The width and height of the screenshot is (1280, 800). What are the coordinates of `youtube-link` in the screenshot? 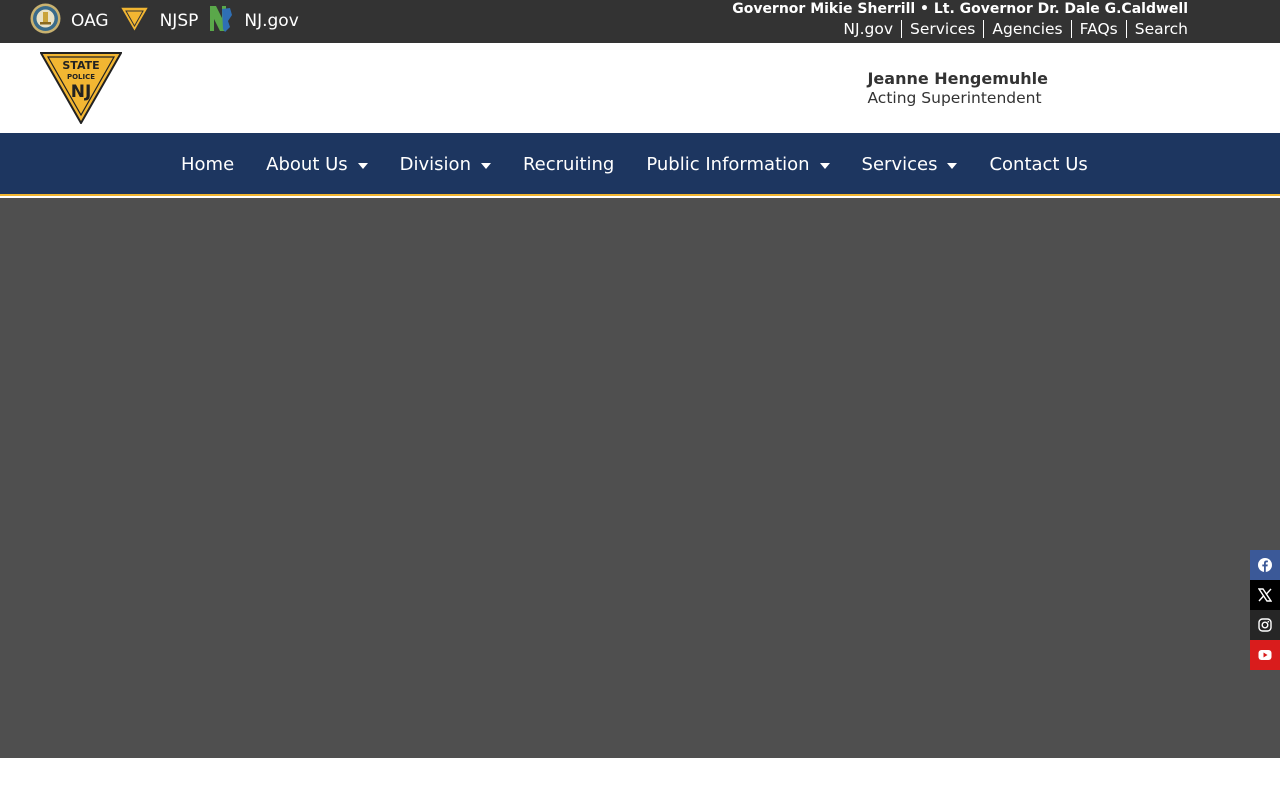 It's located at (1265, 655).